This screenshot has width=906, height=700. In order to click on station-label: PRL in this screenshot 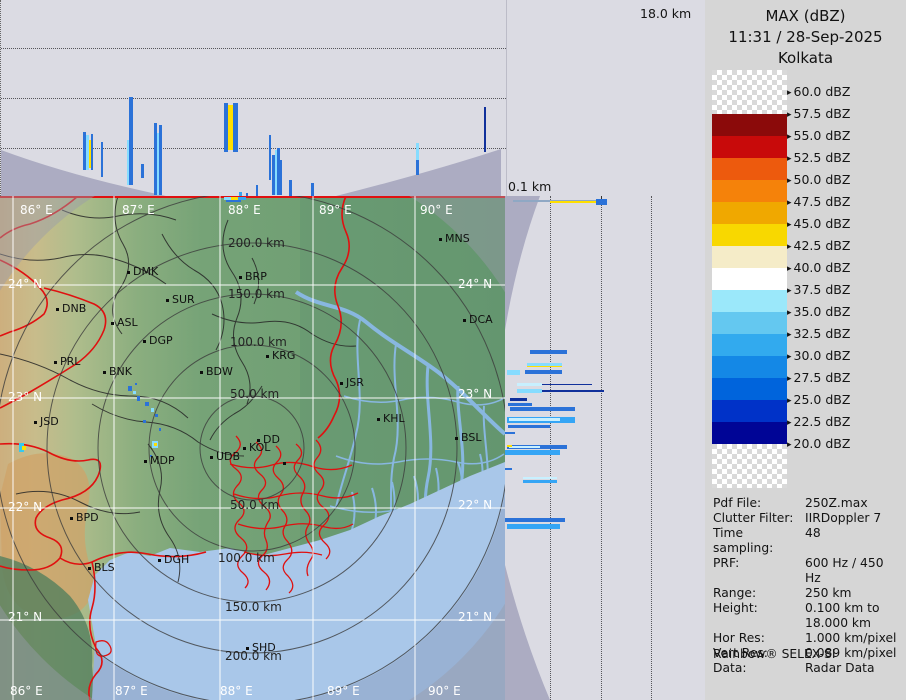, I will do `click(70, 361)`.